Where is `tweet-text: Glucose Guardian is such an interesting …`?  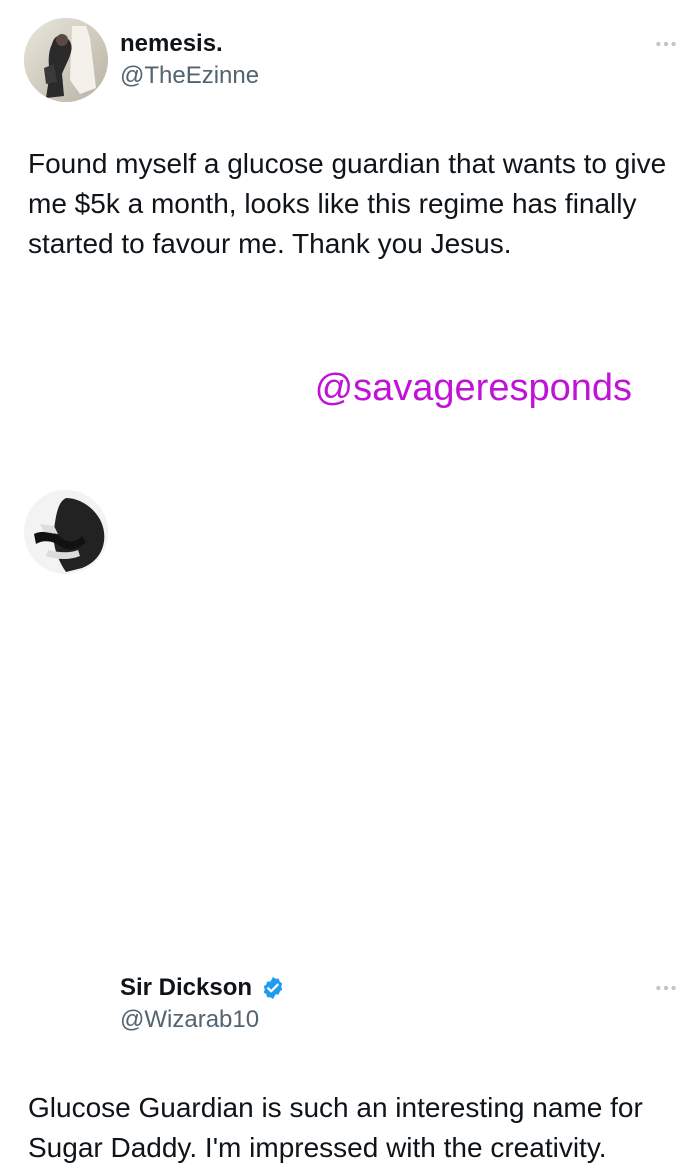
tweet-text: Glucose Guardian is such an interesting … is located at coordinates (335, 1127).